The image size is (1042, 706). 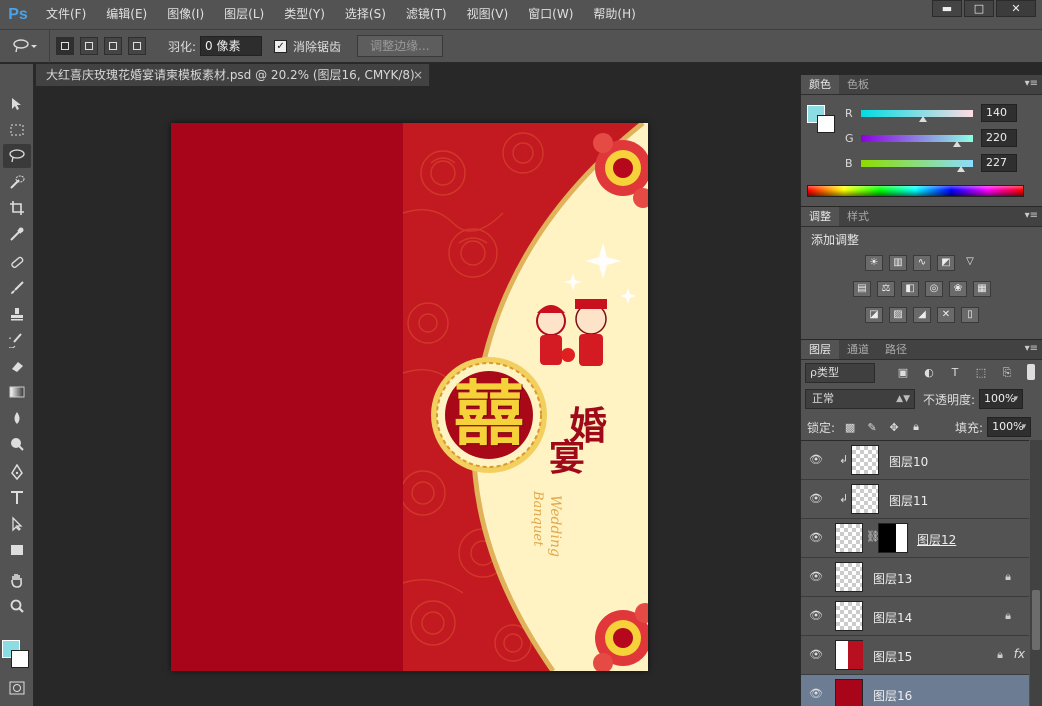 What do you see at coordinates (903, 373) in the screenshot?
I see `filter-pixel-icon: ▣` at bounding box center [903, 373].